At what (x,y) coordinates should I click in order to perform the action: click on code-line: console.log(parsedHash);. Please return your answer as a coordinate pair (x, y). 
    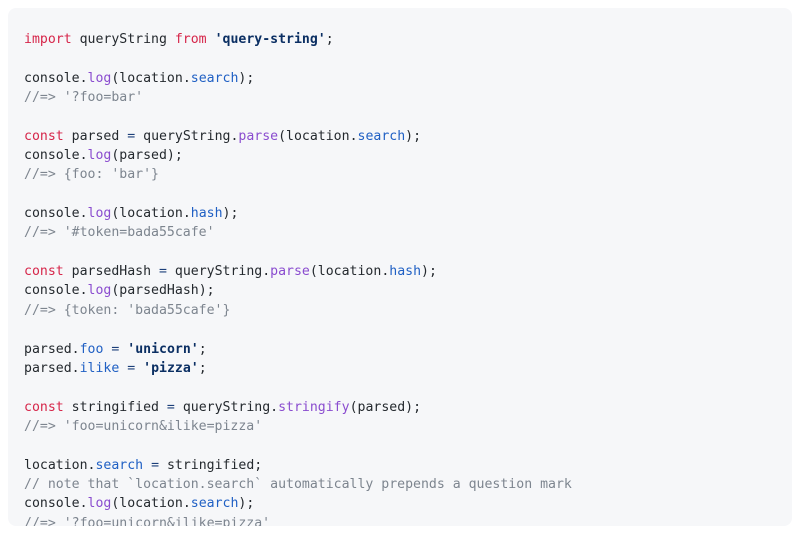
    Looking at the image, I should click on (400, 290).